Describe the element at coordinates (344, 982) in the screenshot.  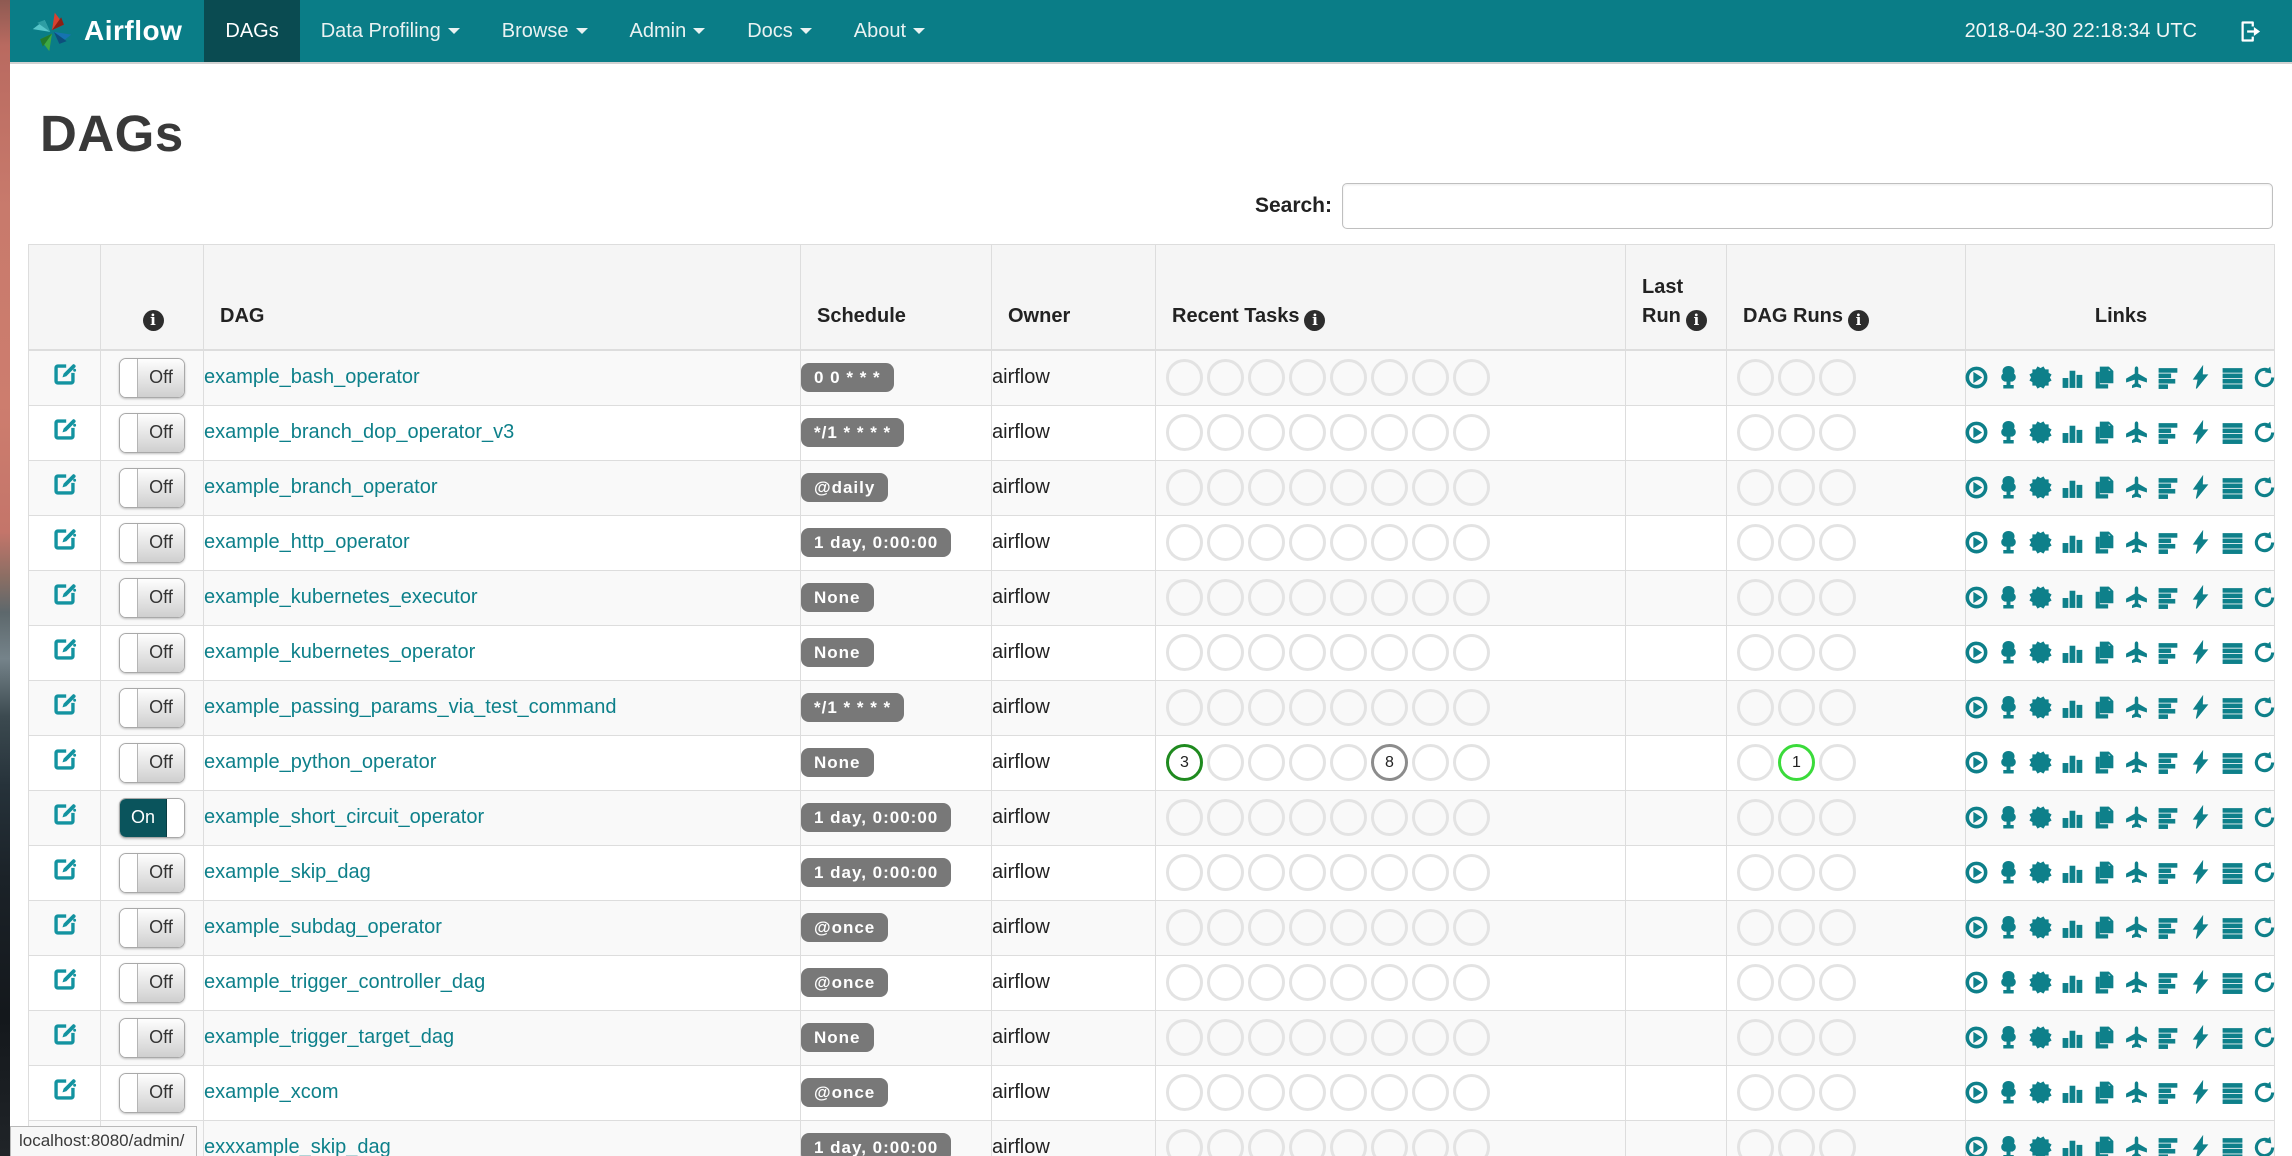
I see `dag-name-link: example_trigger_controller_dag` at that location.